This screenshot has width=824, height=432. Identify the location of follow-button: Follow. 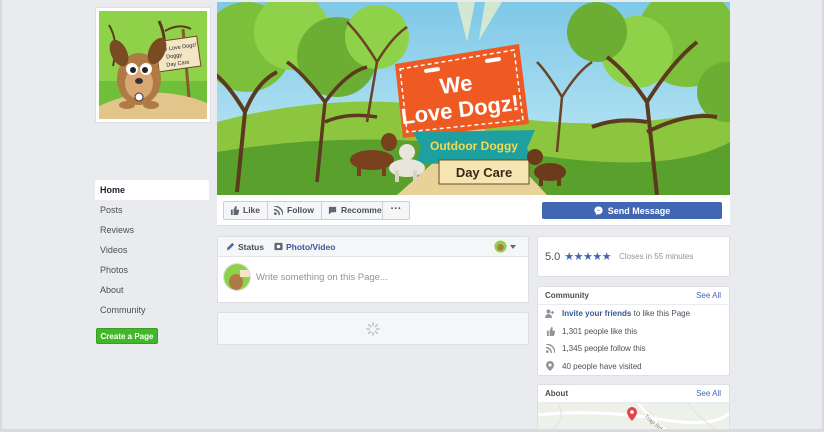
(295, 210).